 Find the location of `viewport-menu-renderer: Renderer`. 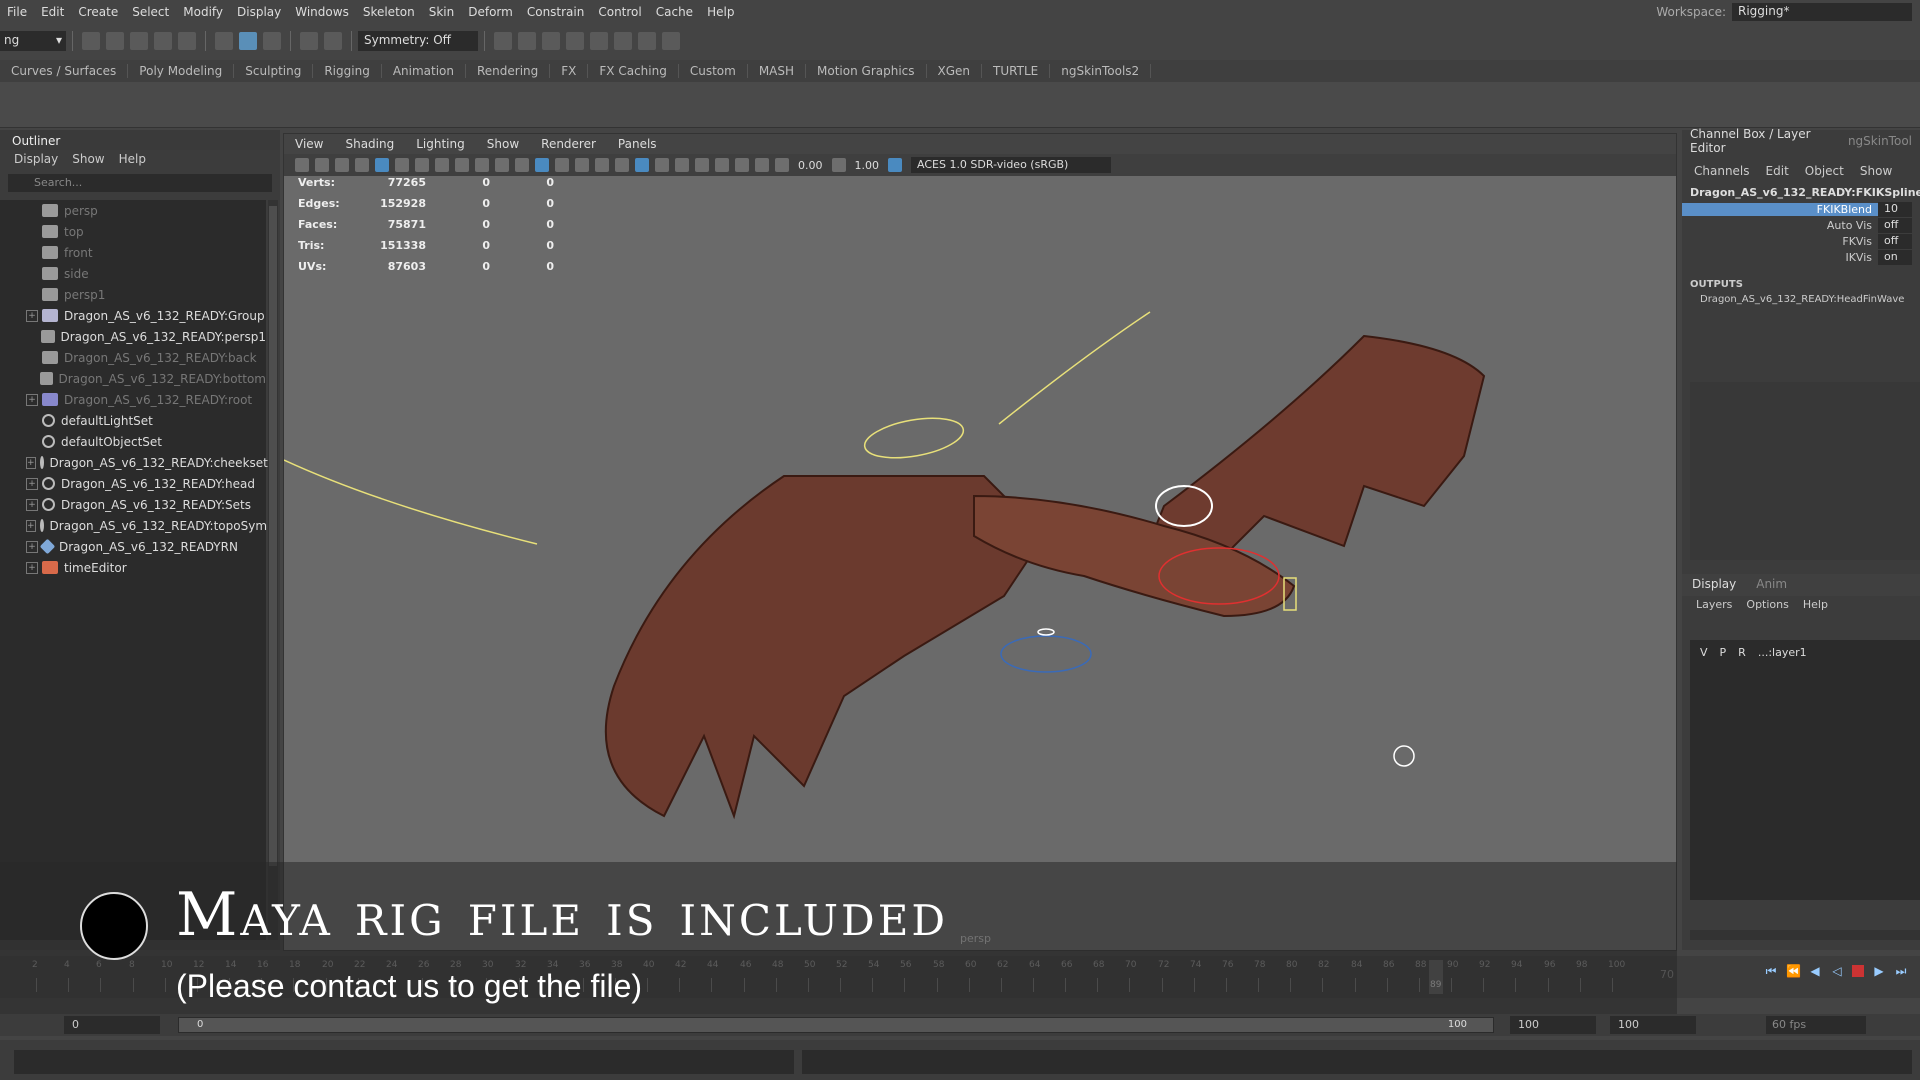

viewport-menu-renderer: Renderer is located at coordinates (568, 144).